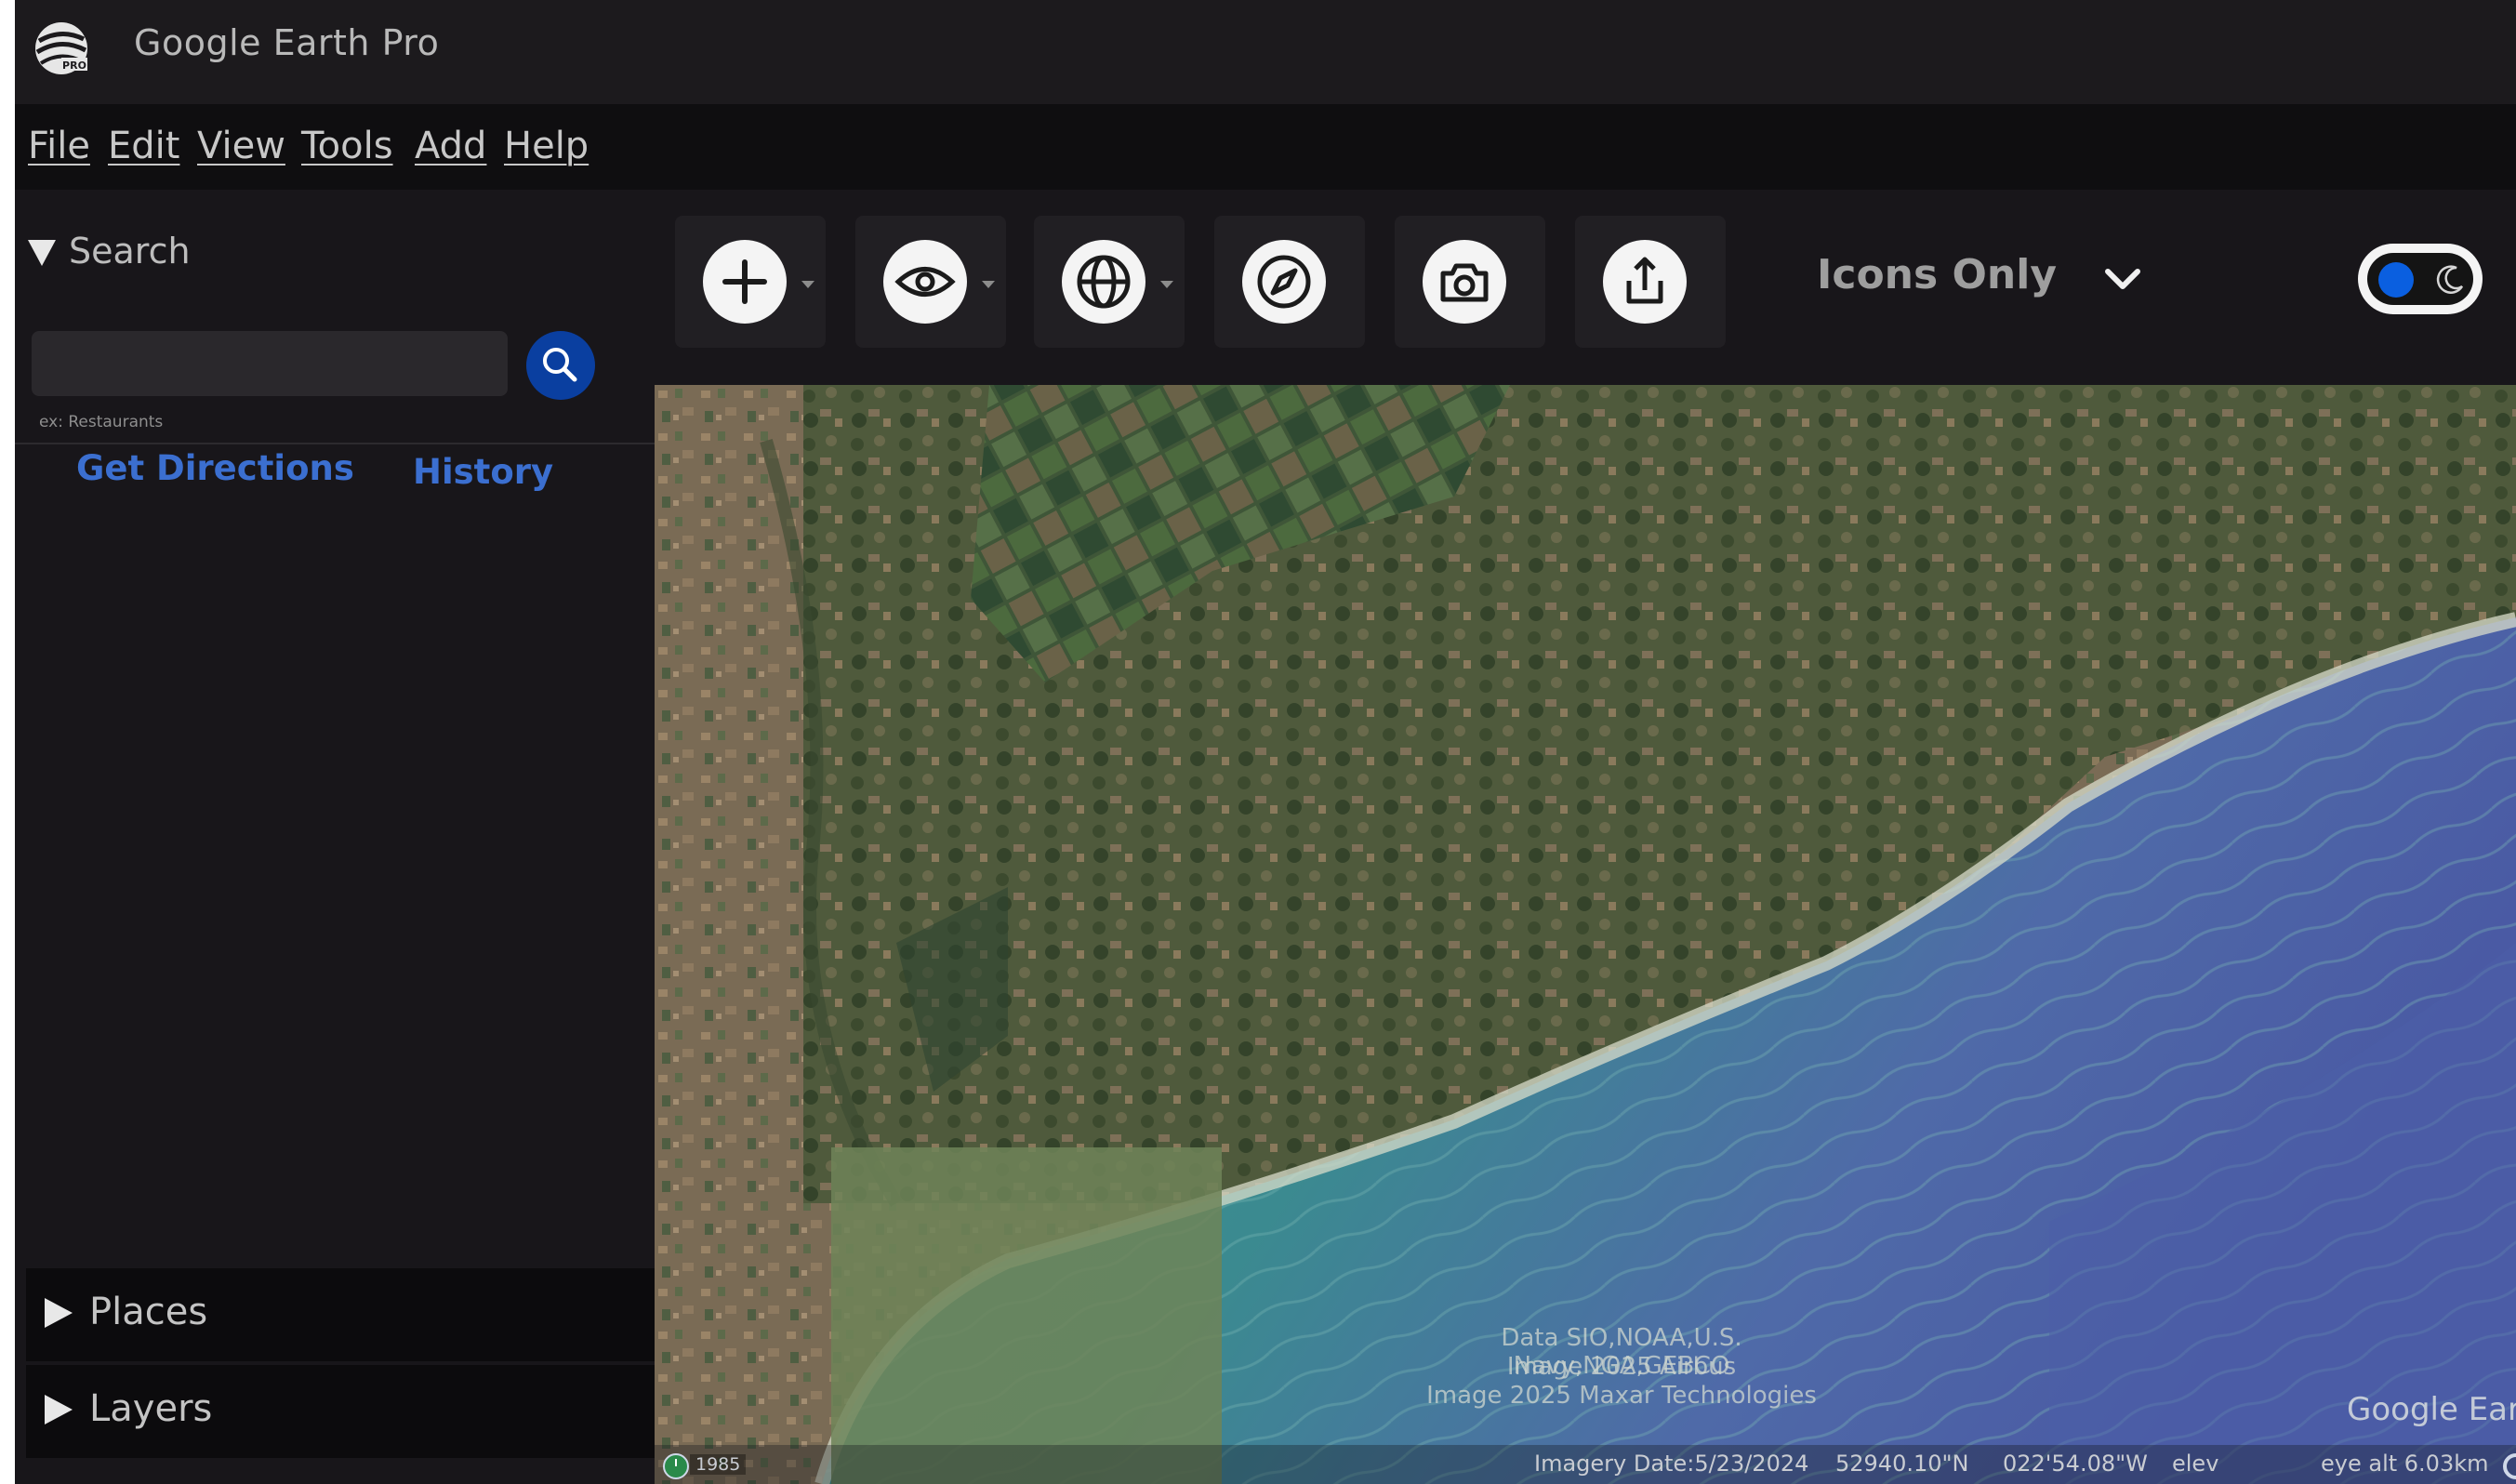  I want to click on expand-triangle-icon, so click(42, 253).